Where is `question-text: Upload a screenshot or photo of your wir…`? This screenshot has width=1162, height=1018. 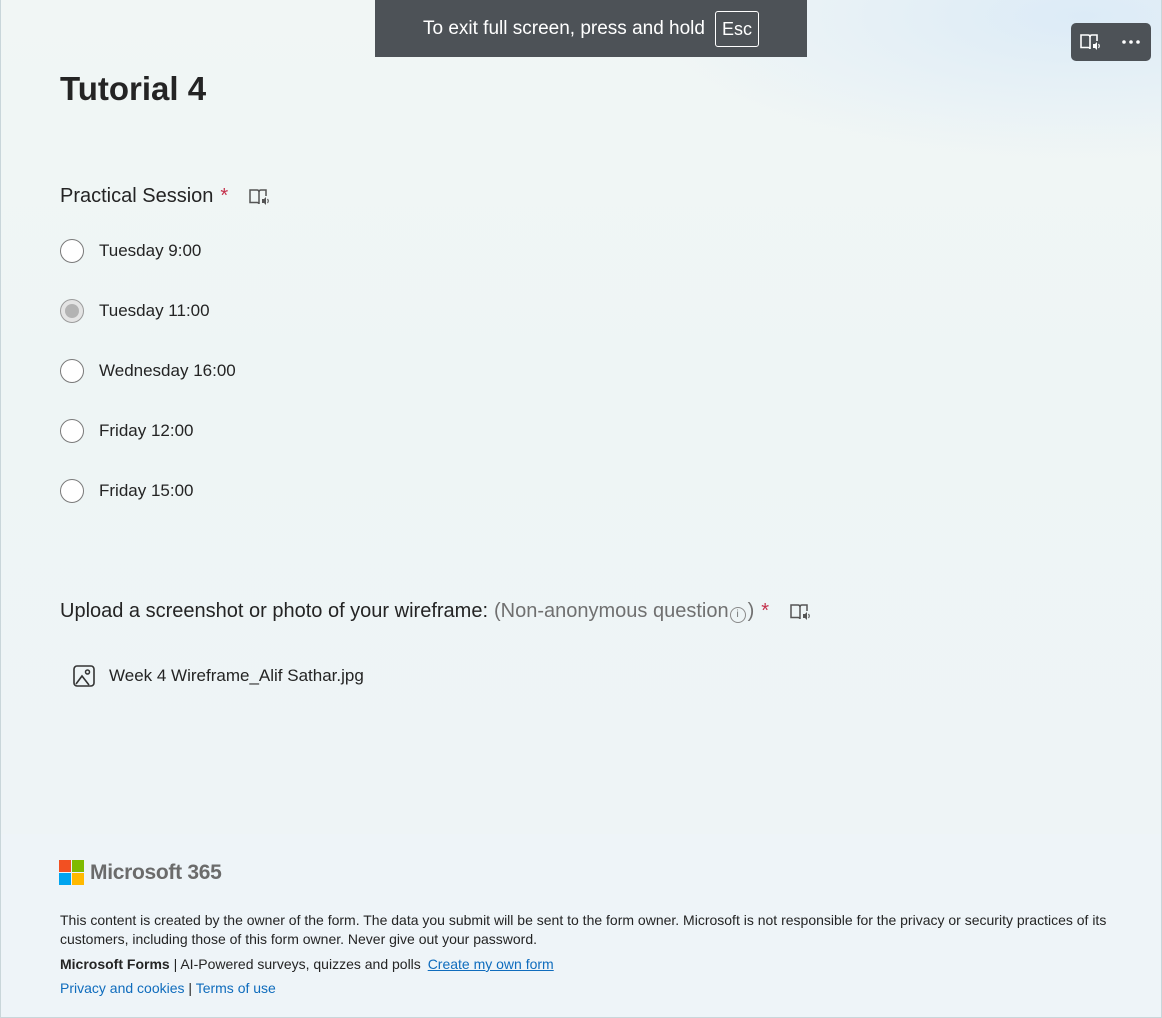 question-text: Upload a screenshot or photo of your wir… is located at coordinates (274, 611).